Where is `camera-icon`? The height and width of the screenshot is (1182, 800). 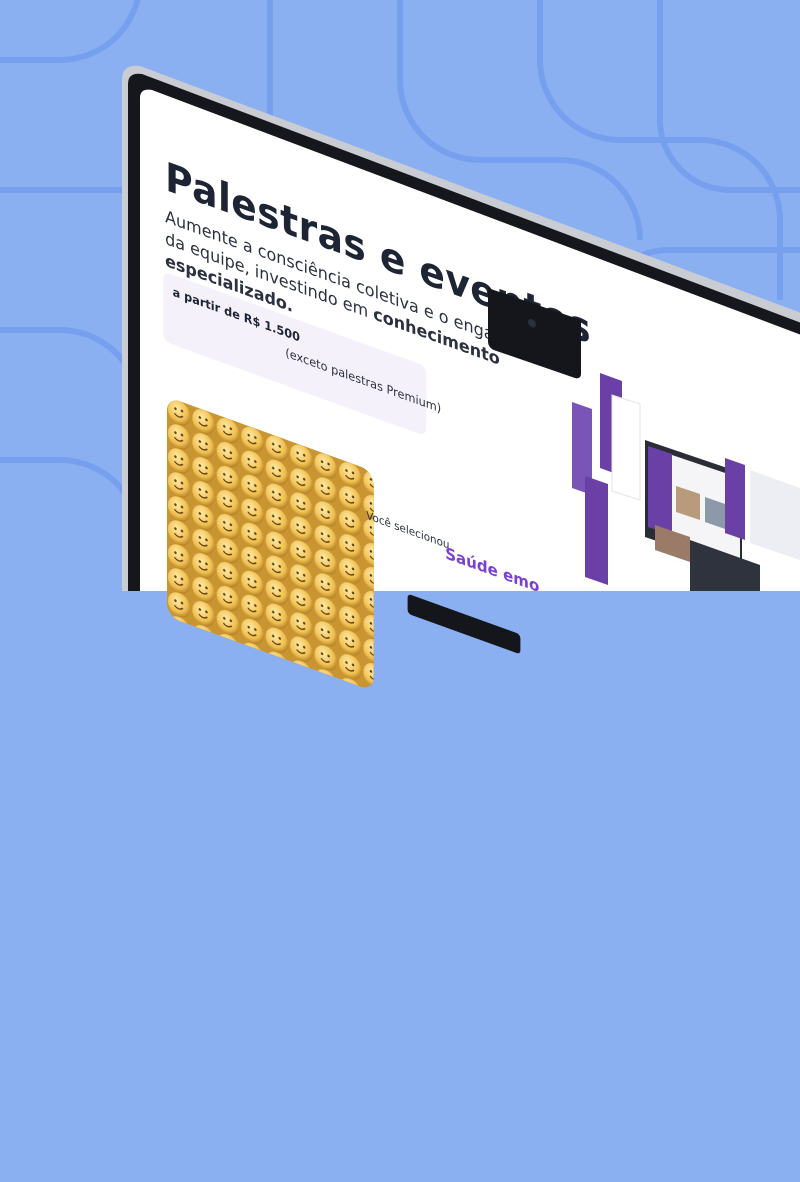
camera-icon is located at coordinates (532, 323).